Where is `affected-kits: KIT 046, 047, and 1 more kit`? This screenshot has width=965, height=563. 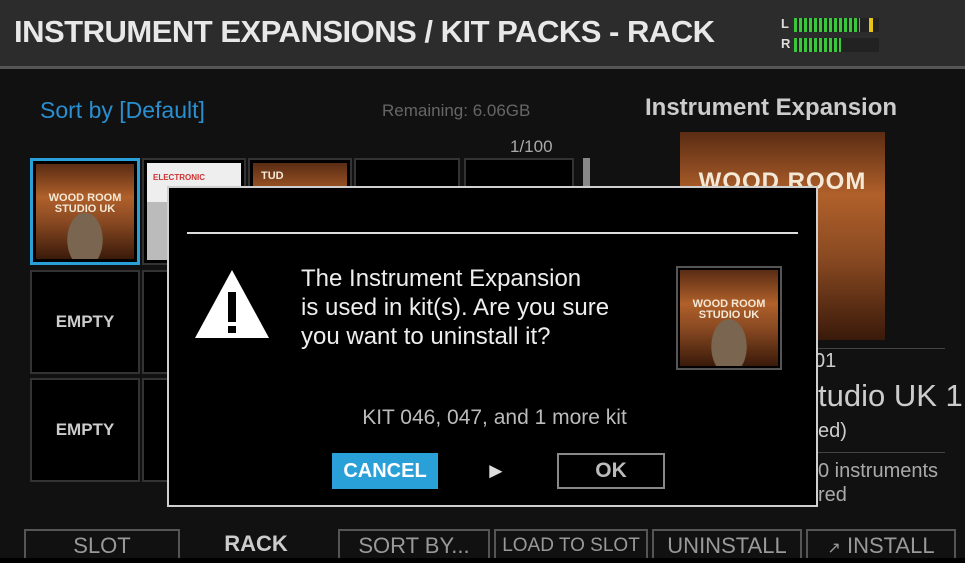 affected-kits: KIT 046, 047, and 1 more kit is located at coordinates (494, 417).